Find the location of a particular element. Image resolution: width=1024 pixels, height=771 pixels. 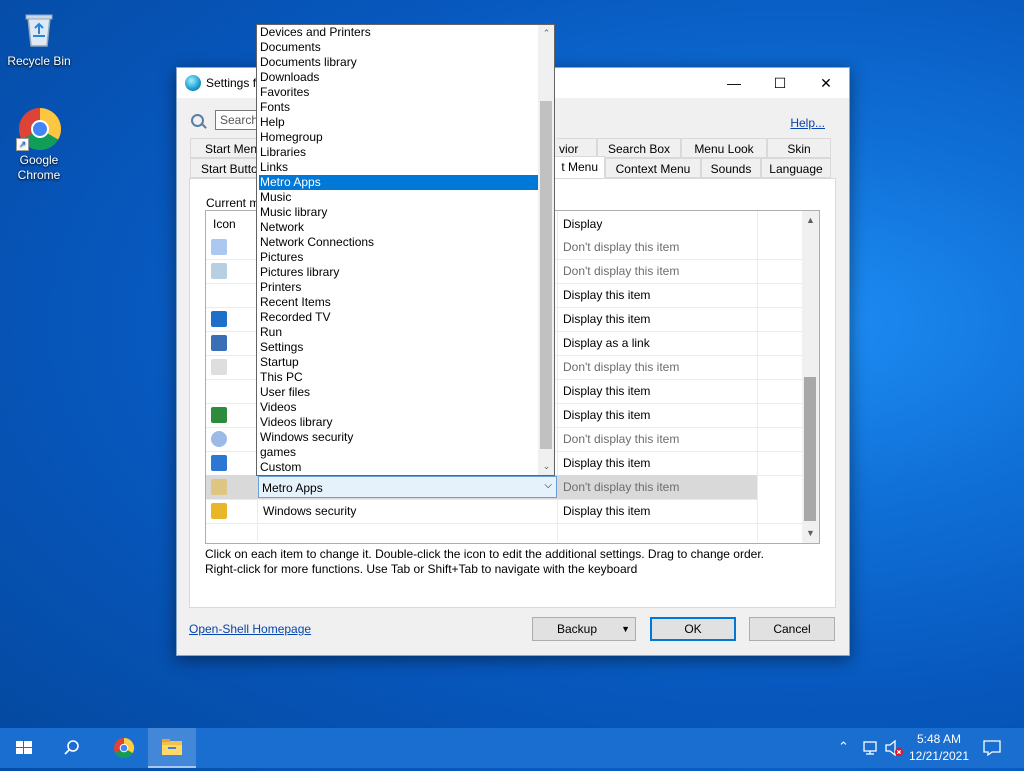

dropdown-option: Settings is located at coordinates (399, 347).